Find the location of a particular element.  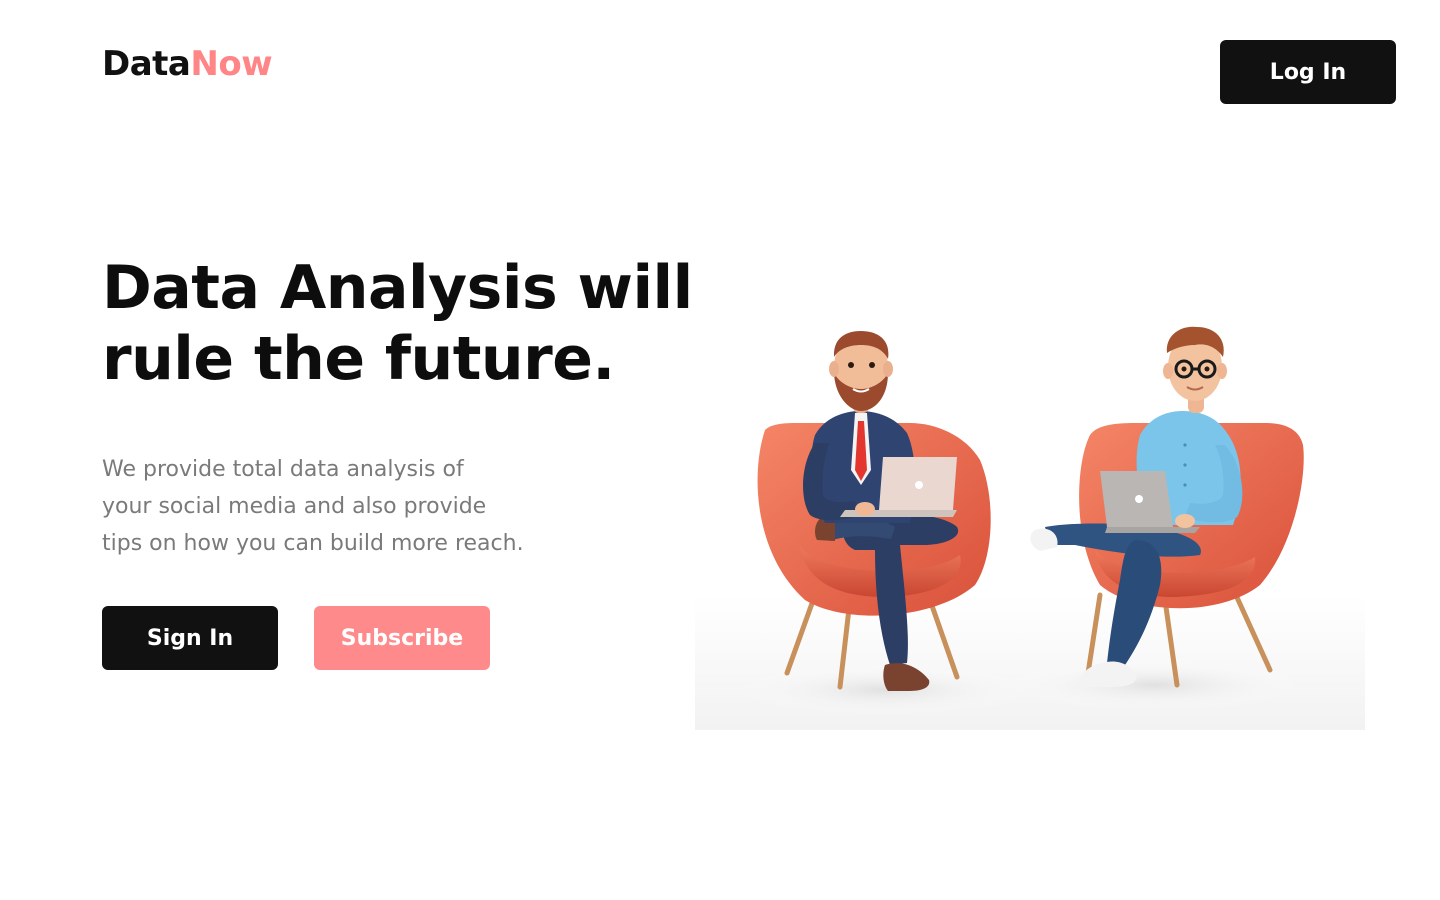

hero-description-line-1: We provide total data analysis of is located at coordinates (283, 469).